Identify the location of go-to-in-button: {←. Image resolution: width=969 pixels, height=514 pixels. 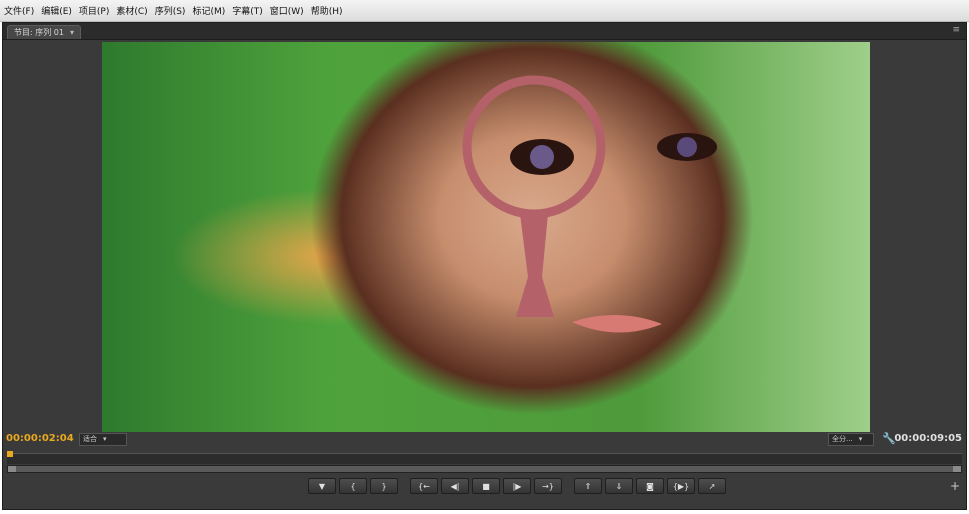
(424, 486).